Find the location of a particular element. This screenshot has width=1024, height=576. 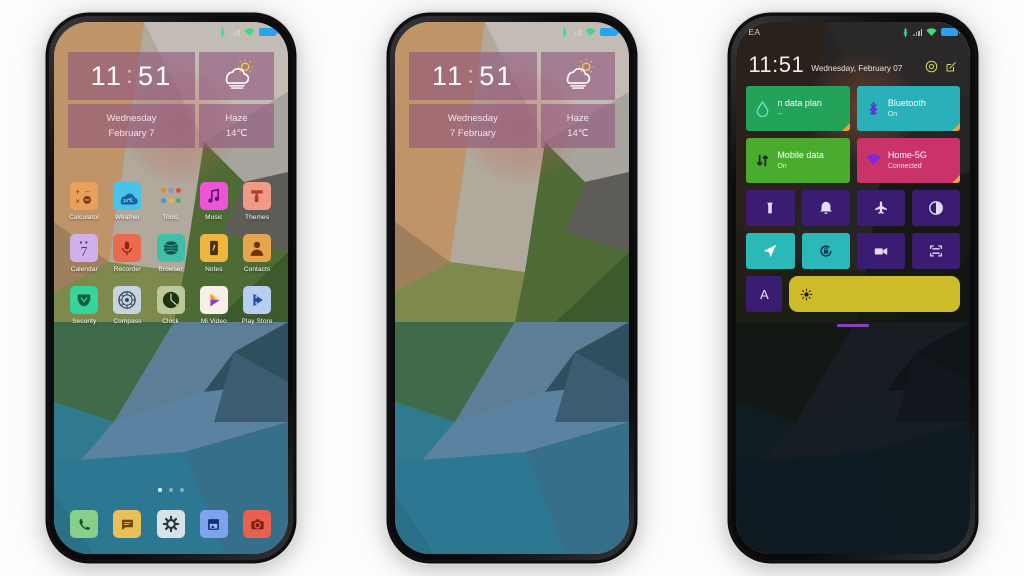

app-play-store: Play Store is located at coordinates (256, 305).